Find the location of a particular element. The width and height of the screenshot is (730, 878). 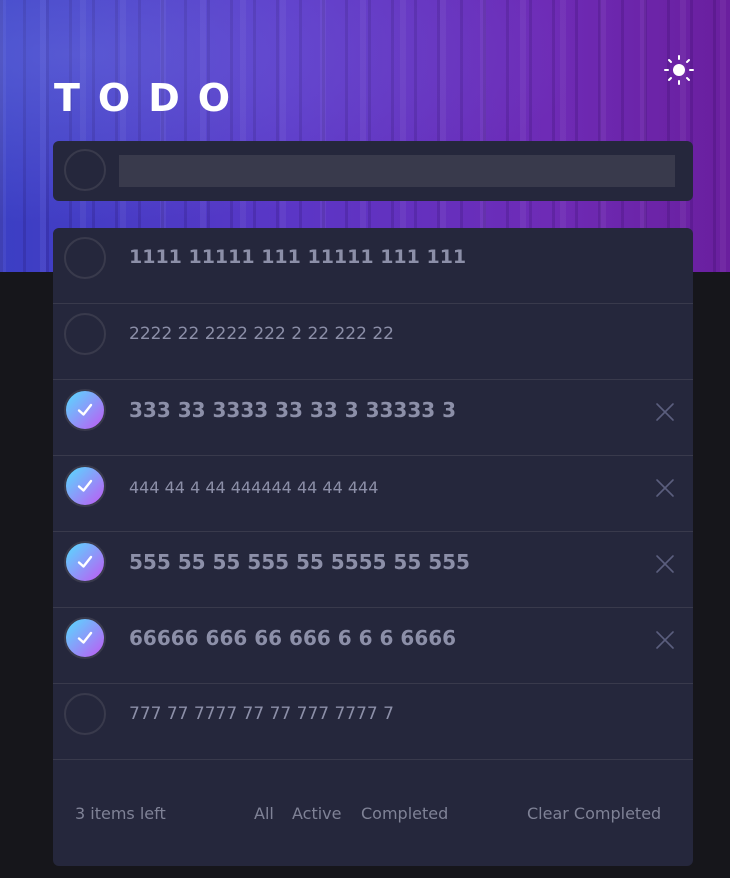

items-left-count: 3 items left is located at coordinates (120, 813).